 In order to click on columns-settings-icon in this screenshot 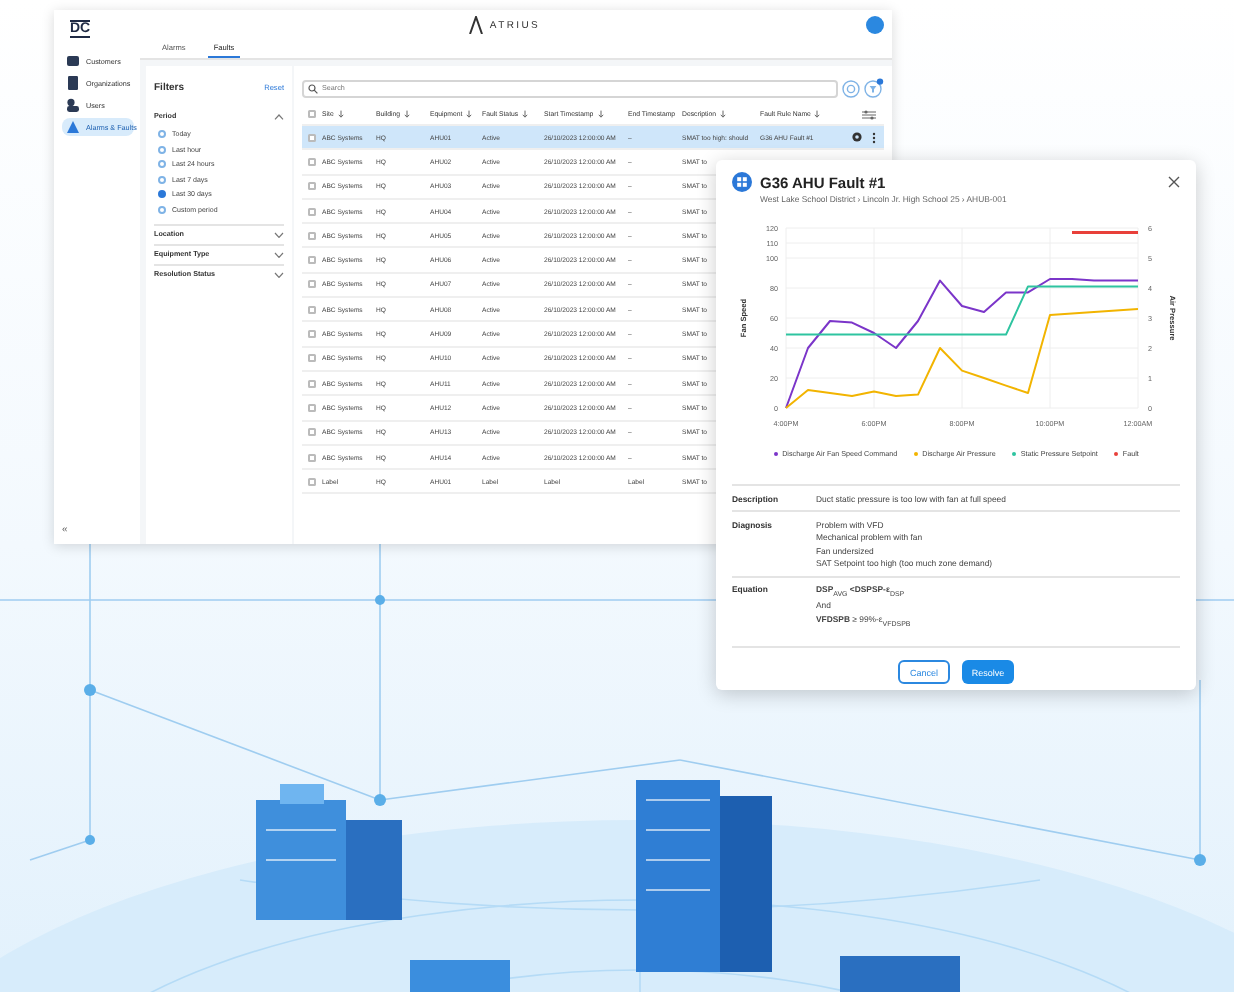, I will do `click(869, 114)`.